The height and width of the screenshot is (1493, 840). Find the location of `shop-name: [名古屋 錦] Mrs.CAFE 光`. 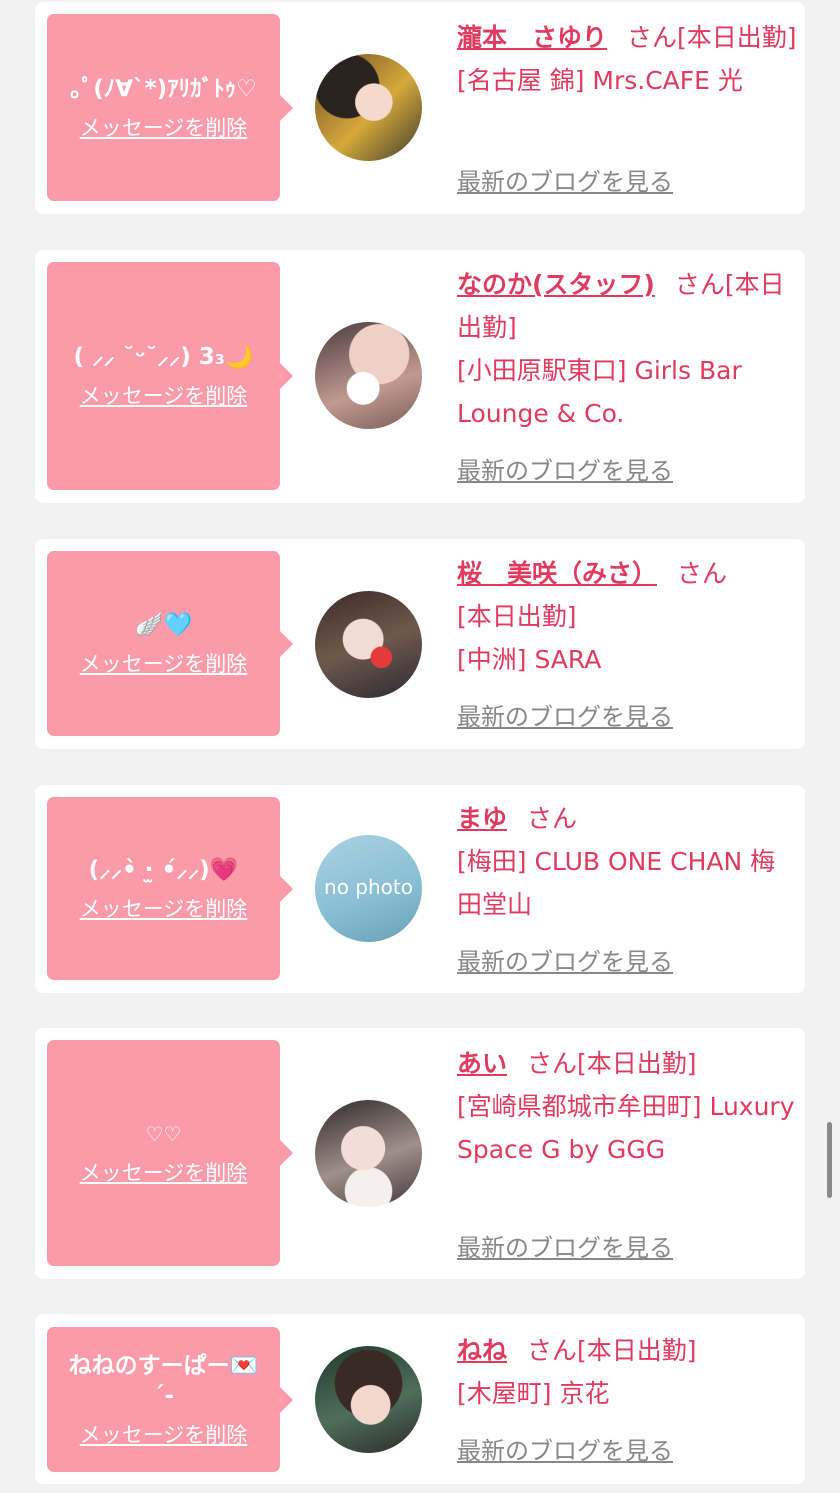

shop-name: [名古屋 錦] Mrs.CAFE 光 is located at coordinates (600, 80).